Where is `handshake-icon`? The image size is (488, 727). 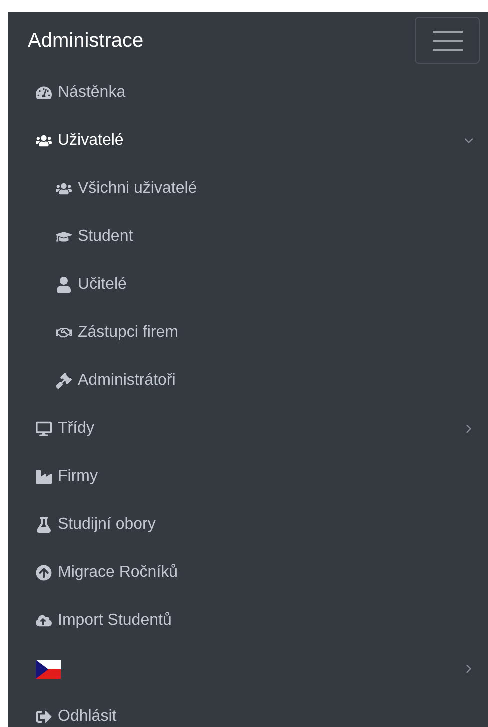 handshake-icon is located at coordinates (64, 333).